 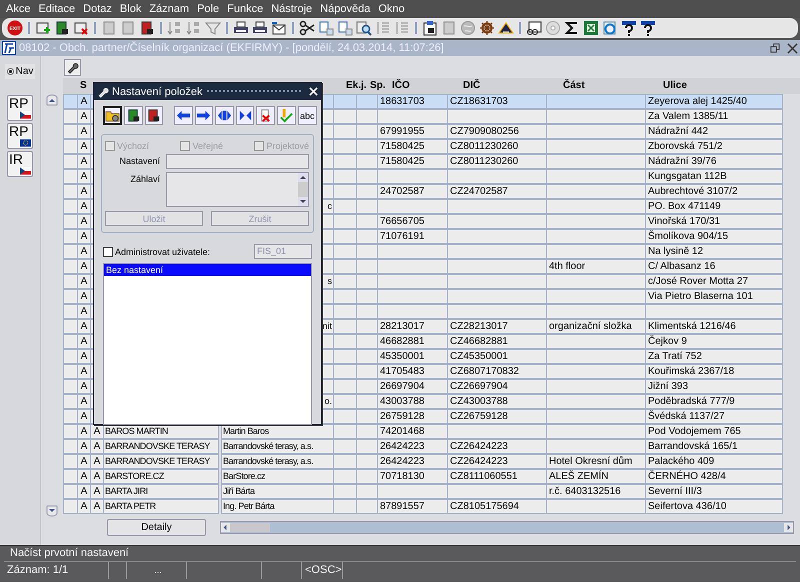 I want to click on menu-item: Editace, so click(x=57, y=9).